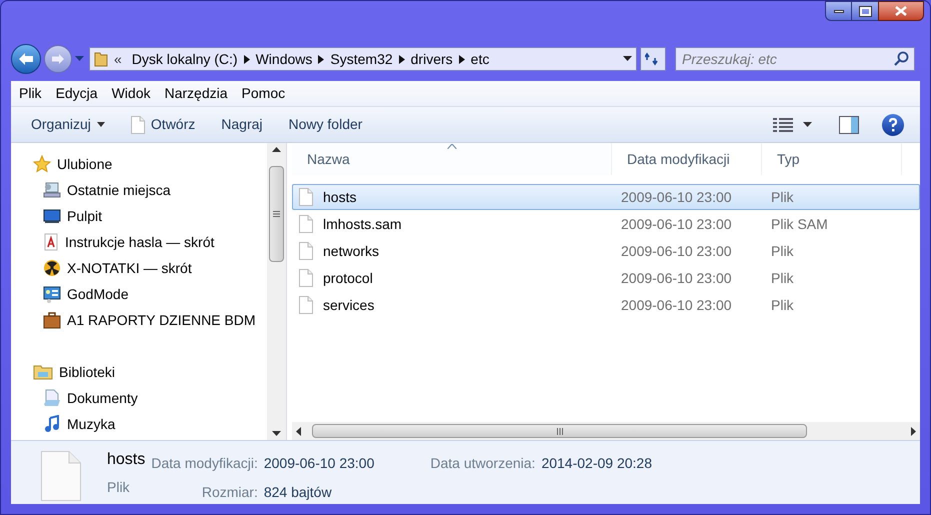 The image size is (931, 515). What do you see at coordinates (196, 93) in the screenshot?
I see `menu-item: Narzędzia` at bounding box center [196, 93].